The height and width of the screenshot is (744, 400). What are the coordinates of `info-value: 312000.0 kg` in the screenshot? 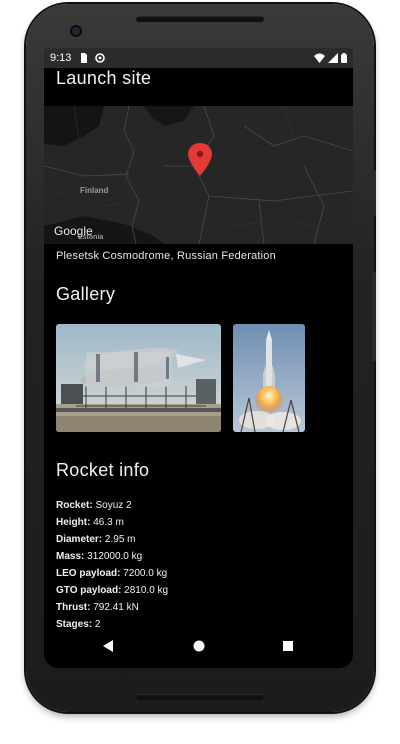 It's located at (115, 556).